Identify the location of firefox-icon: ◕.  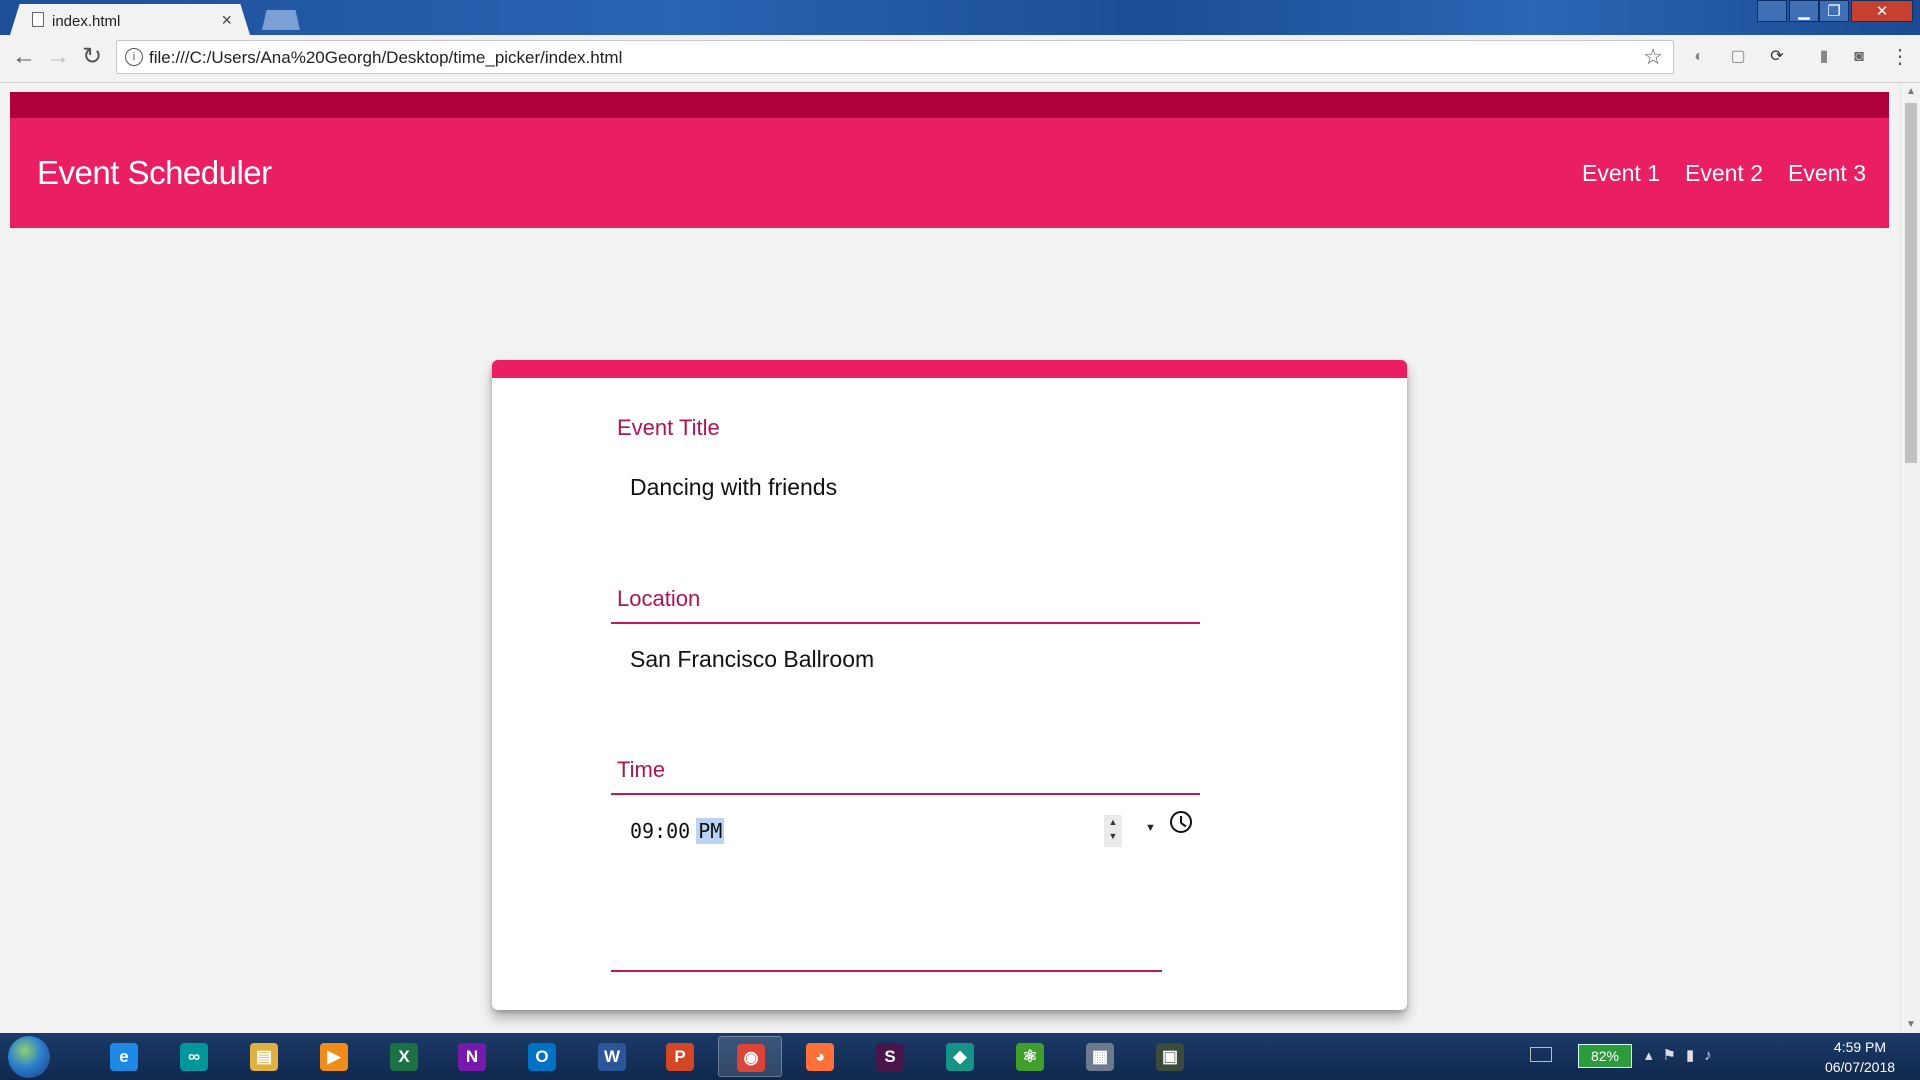
(820, 1057).